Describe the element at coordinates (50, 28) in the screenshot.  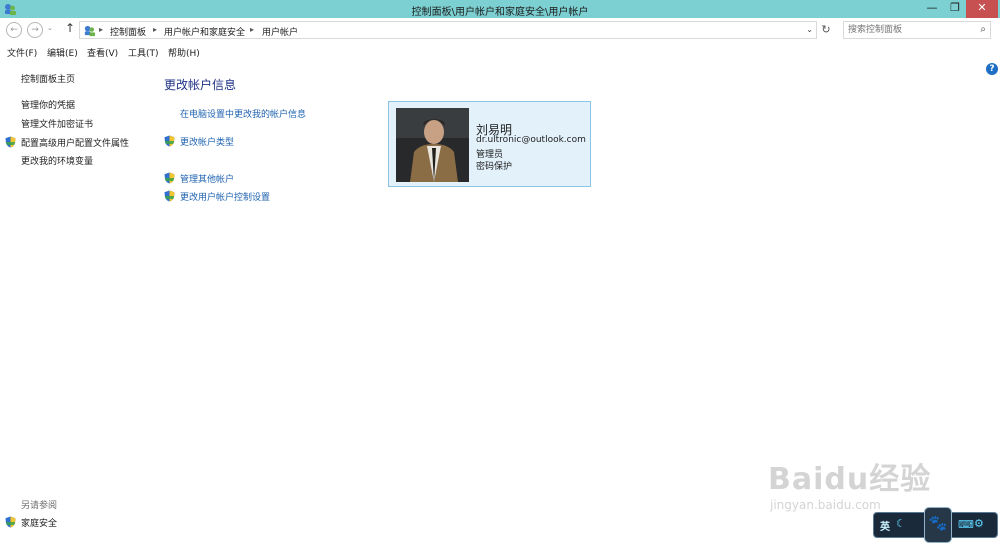
I see `recent-pages-dropdown: ⌄` at that location.